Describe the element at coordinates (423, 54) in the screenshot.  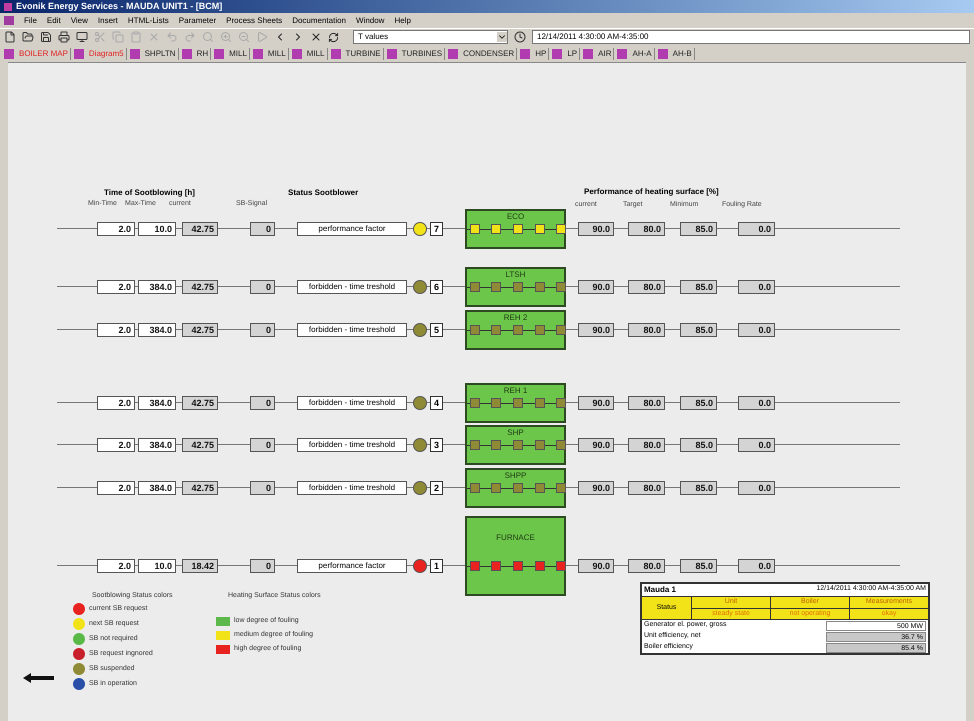
I see `tab: TURBINES` at that location.